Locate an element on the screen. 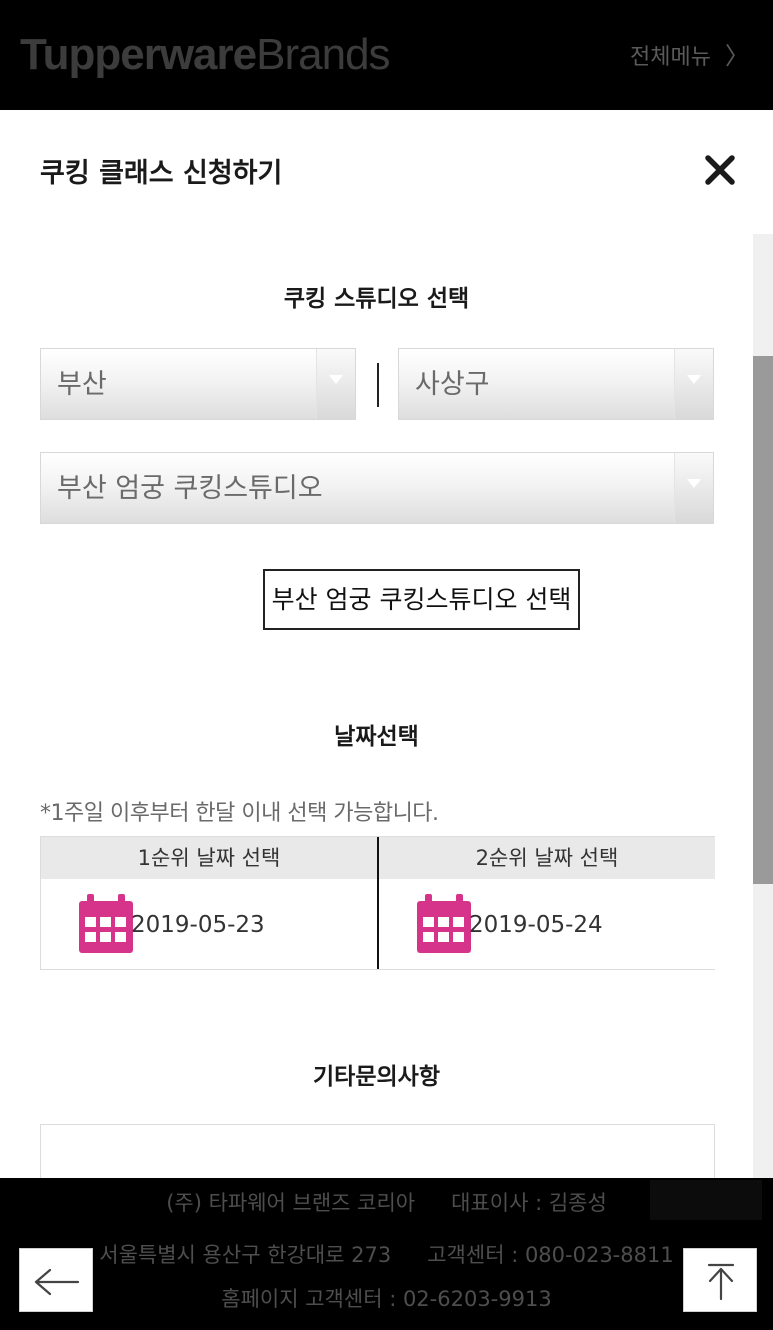  date-notice: *1주일 이후부터 한달 이내 선택 가능합니다. is located at coordinates (239, 813).